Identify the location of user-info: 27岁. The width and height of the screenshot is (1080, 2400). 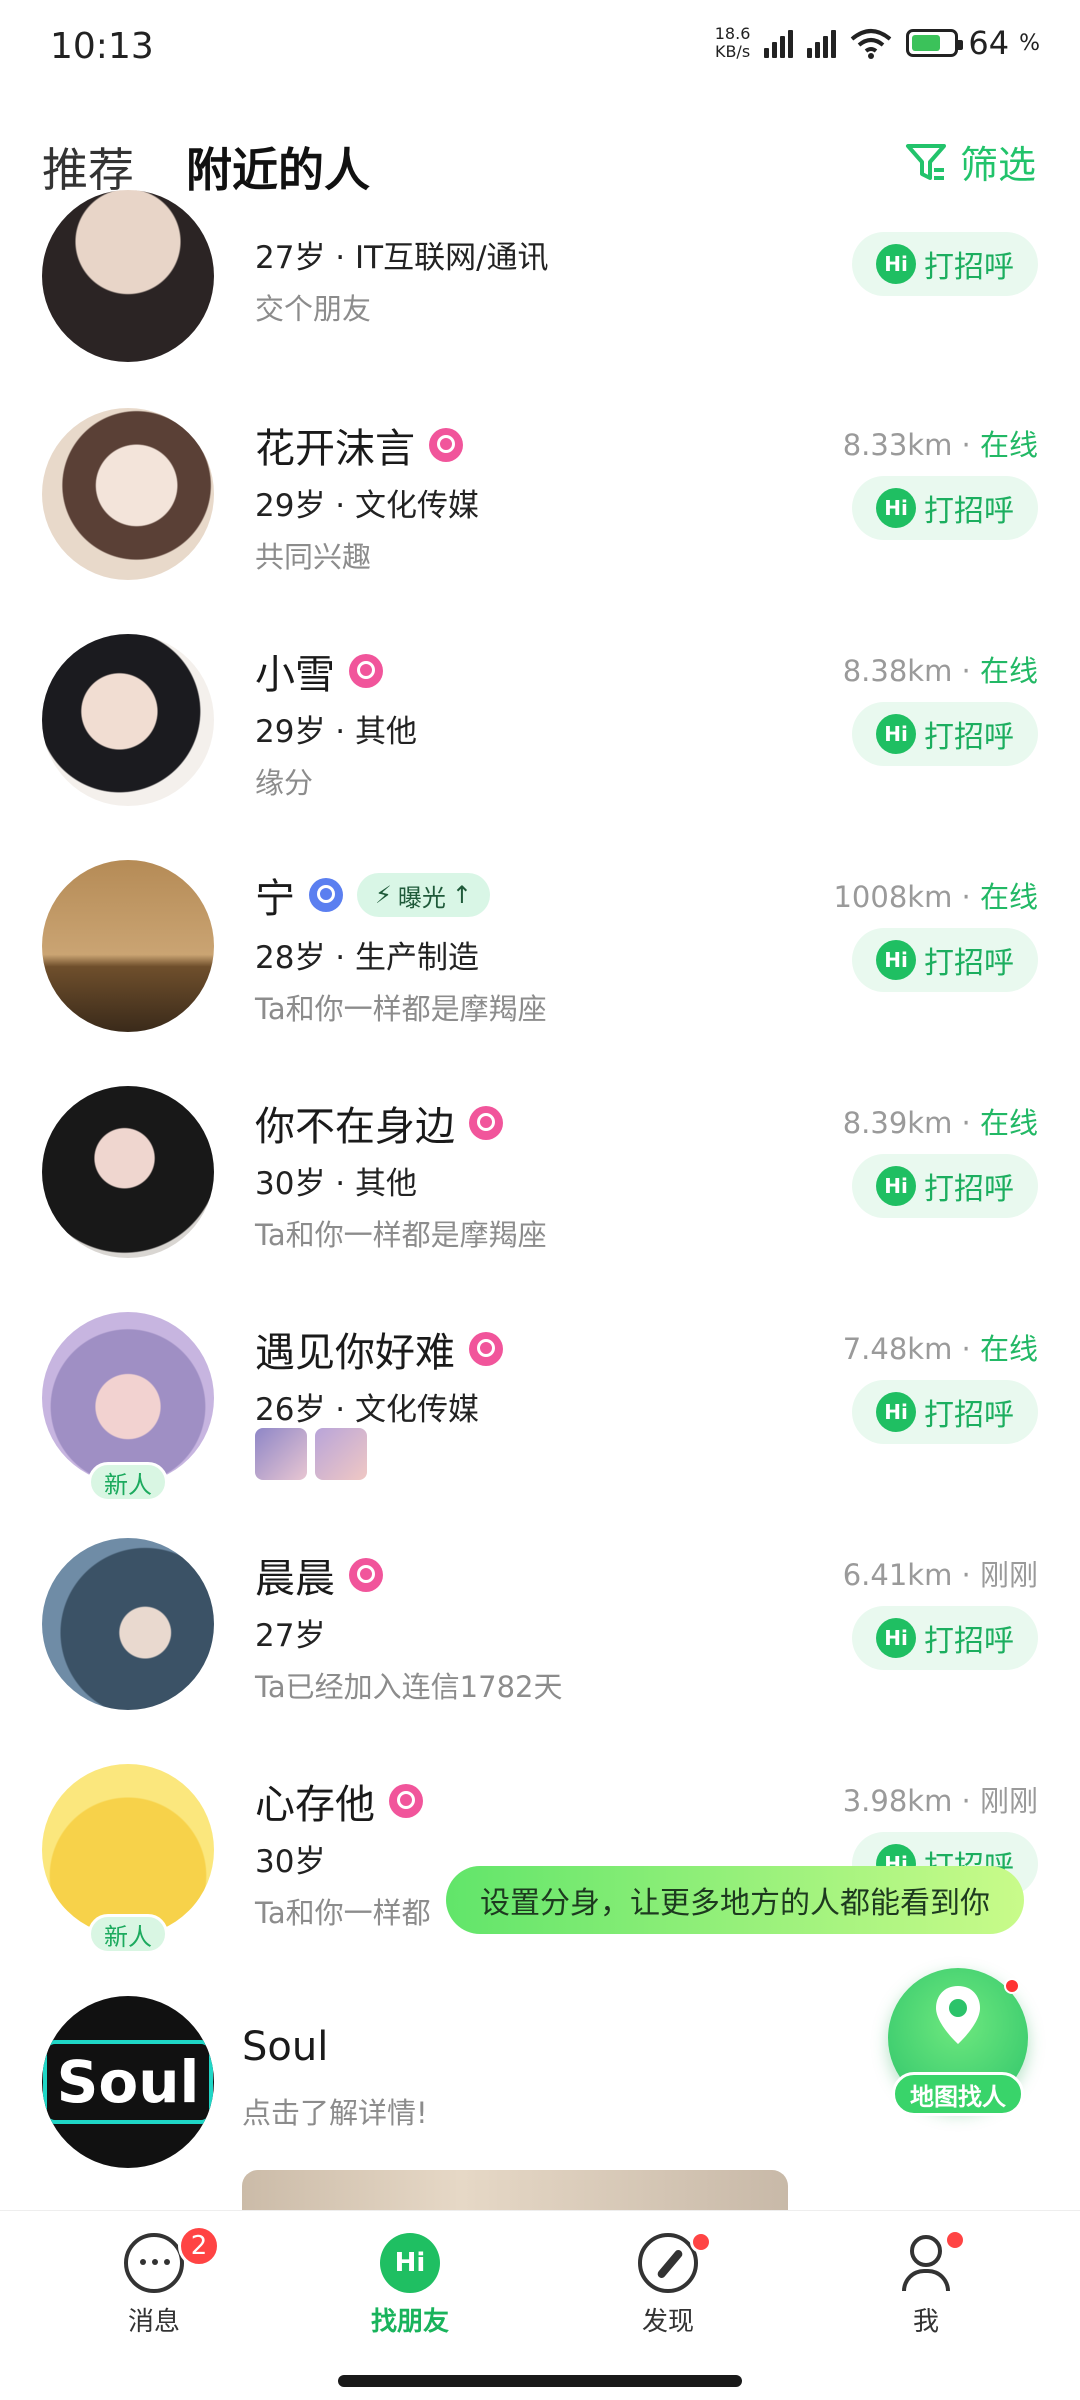
(290, 1636).